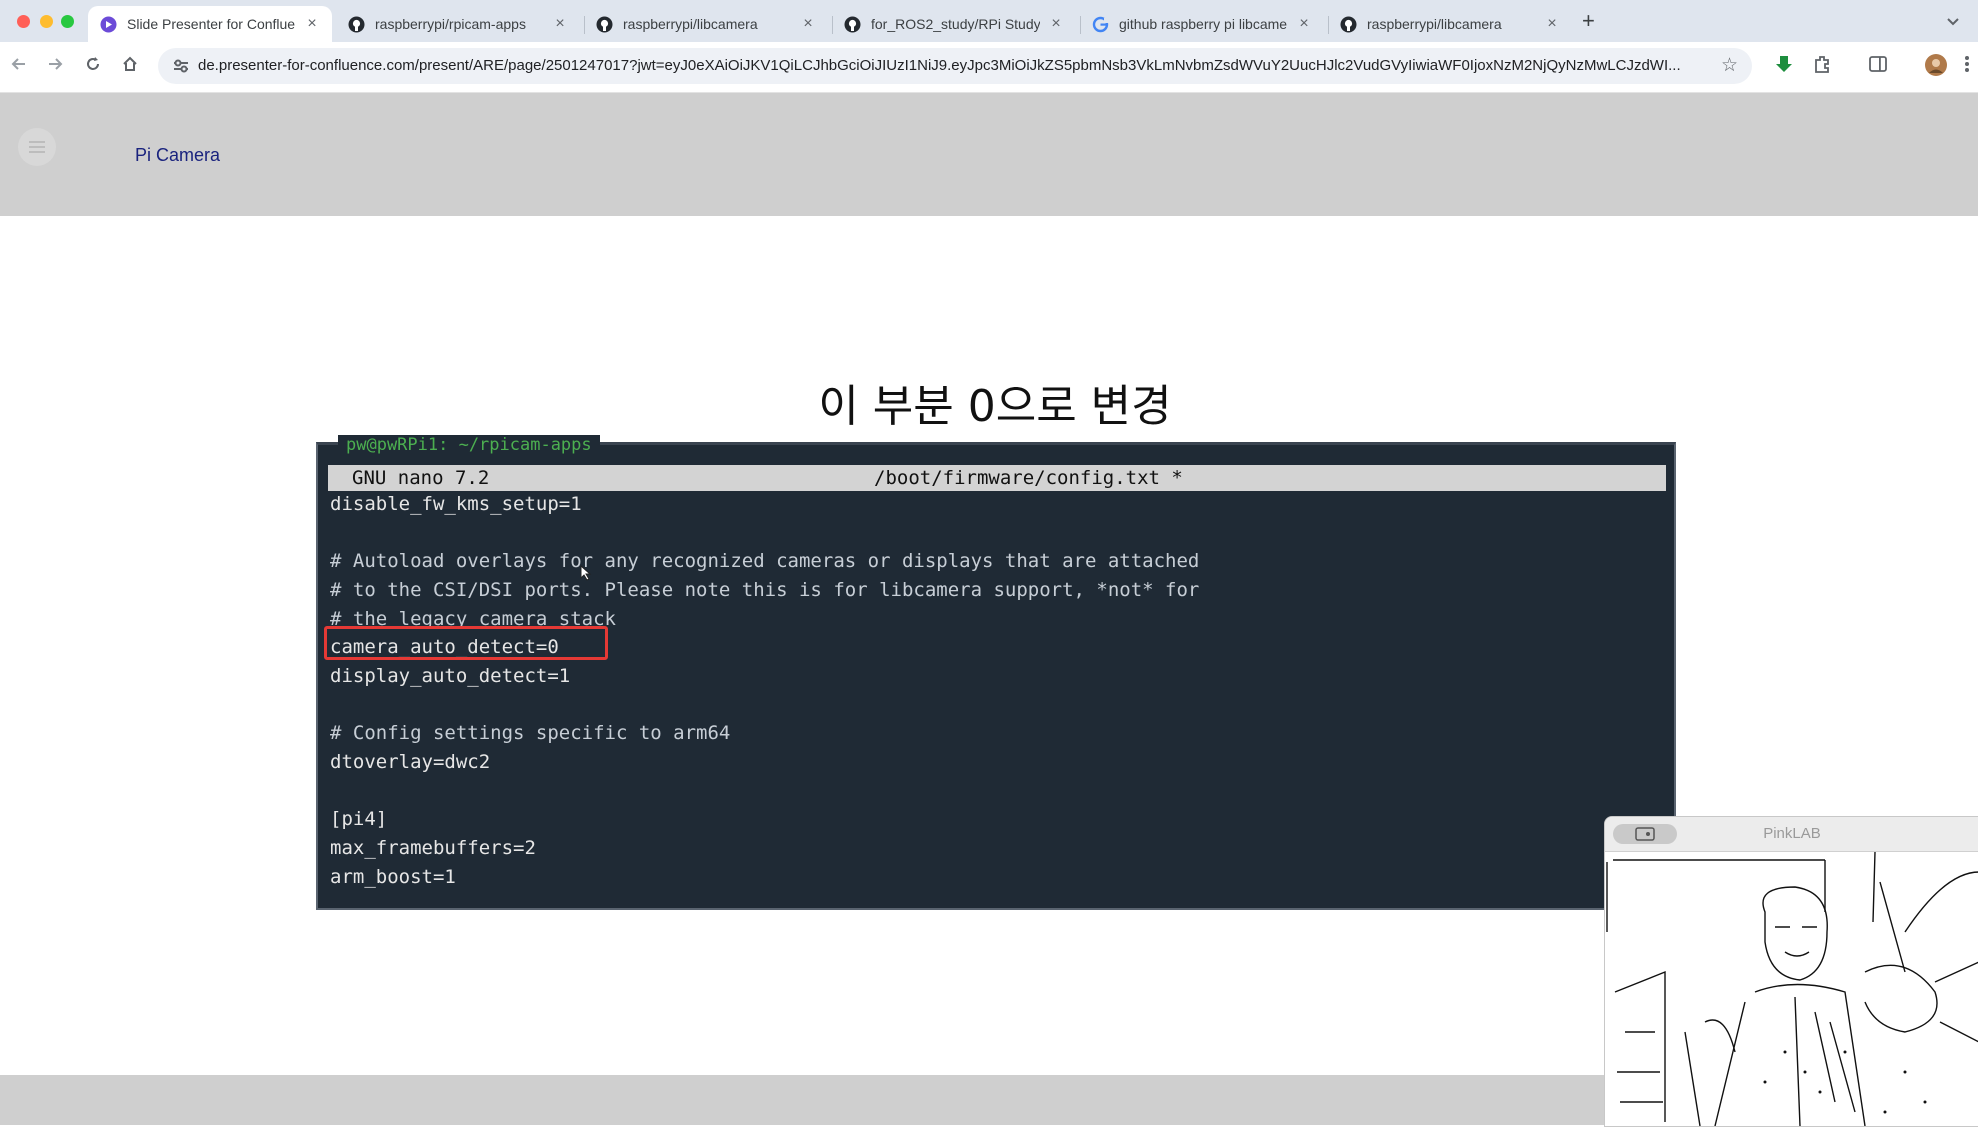  I want to click on close-window-button, so click(23, 21).